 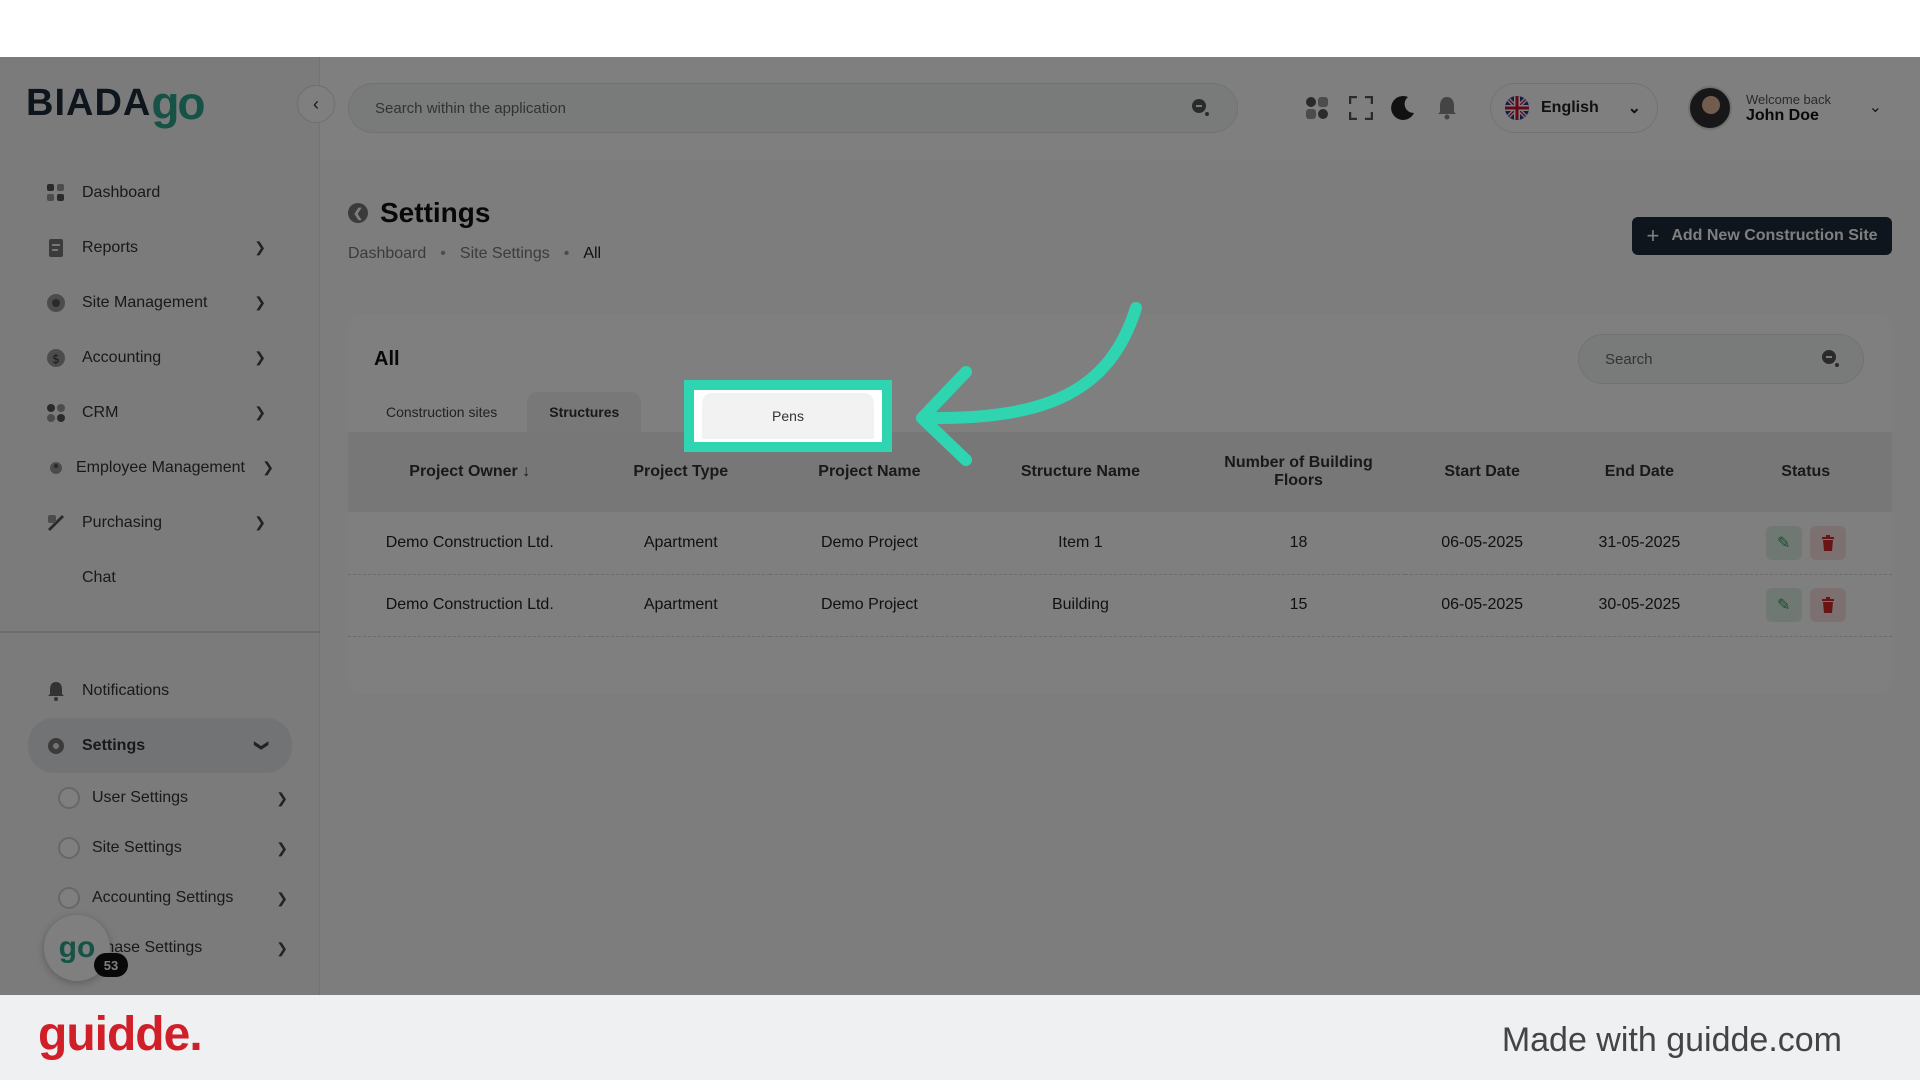 What do you see at coordinates (1639, 604) in the screenshot?
I see `cell-end-date: 30-05-2025` at bounding box center [1639, 604].